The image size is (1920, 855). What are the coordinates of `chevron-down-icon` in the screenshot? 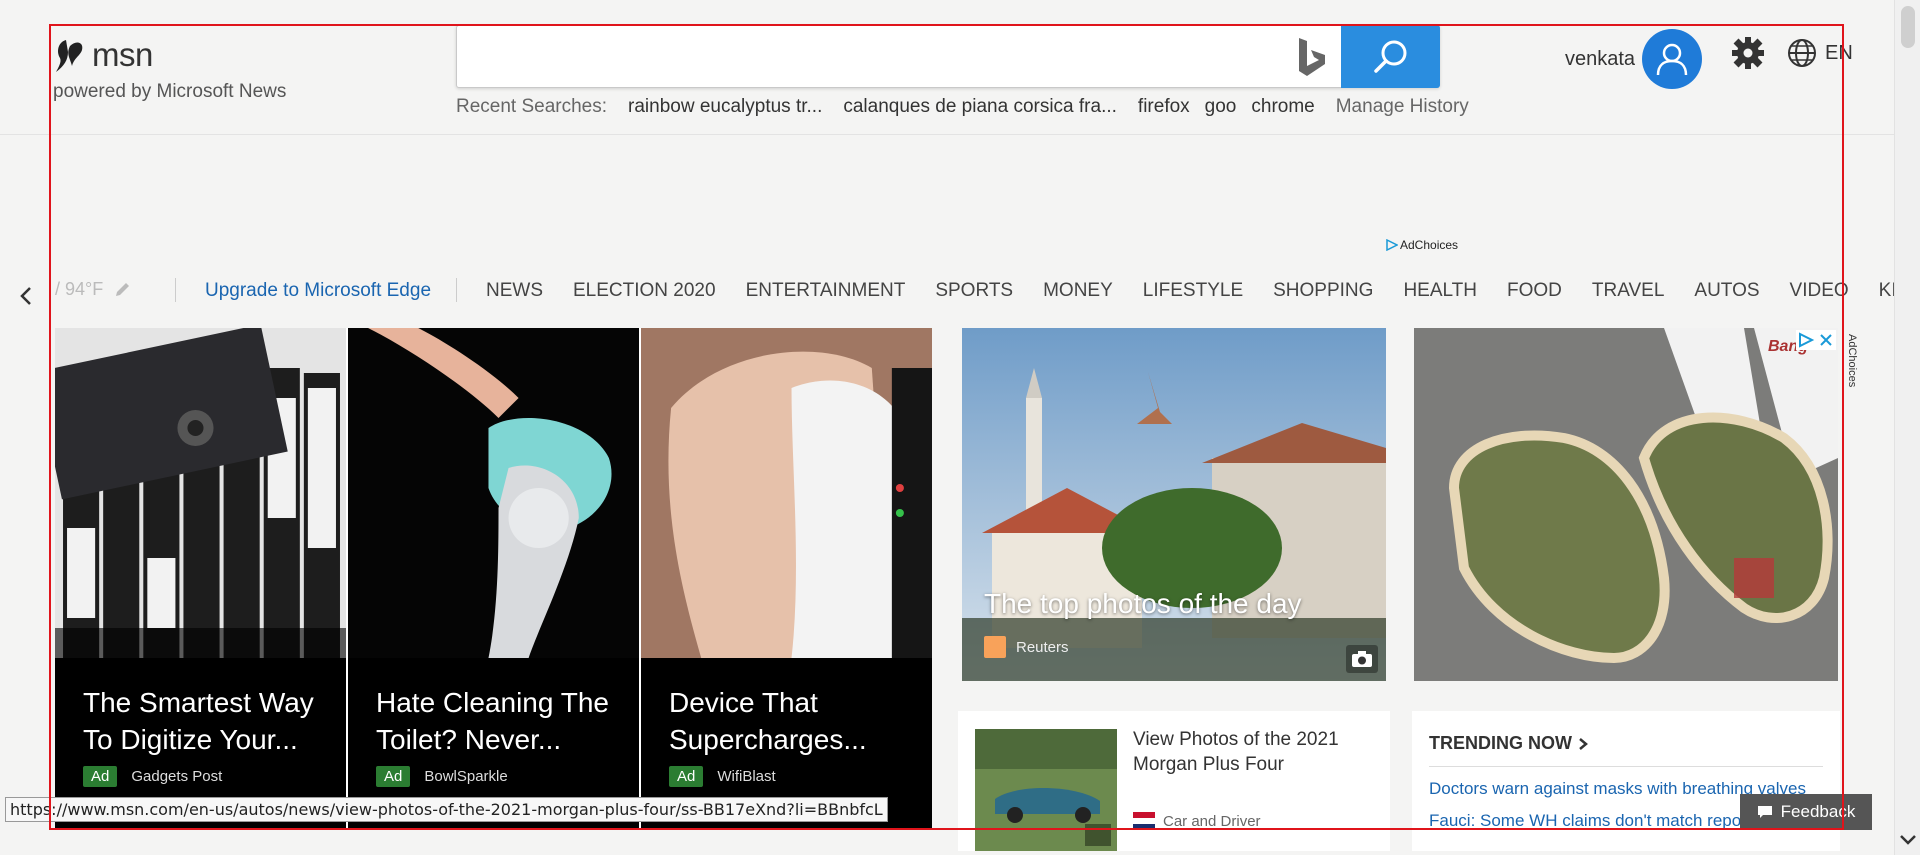 It's located at (1908, 840).